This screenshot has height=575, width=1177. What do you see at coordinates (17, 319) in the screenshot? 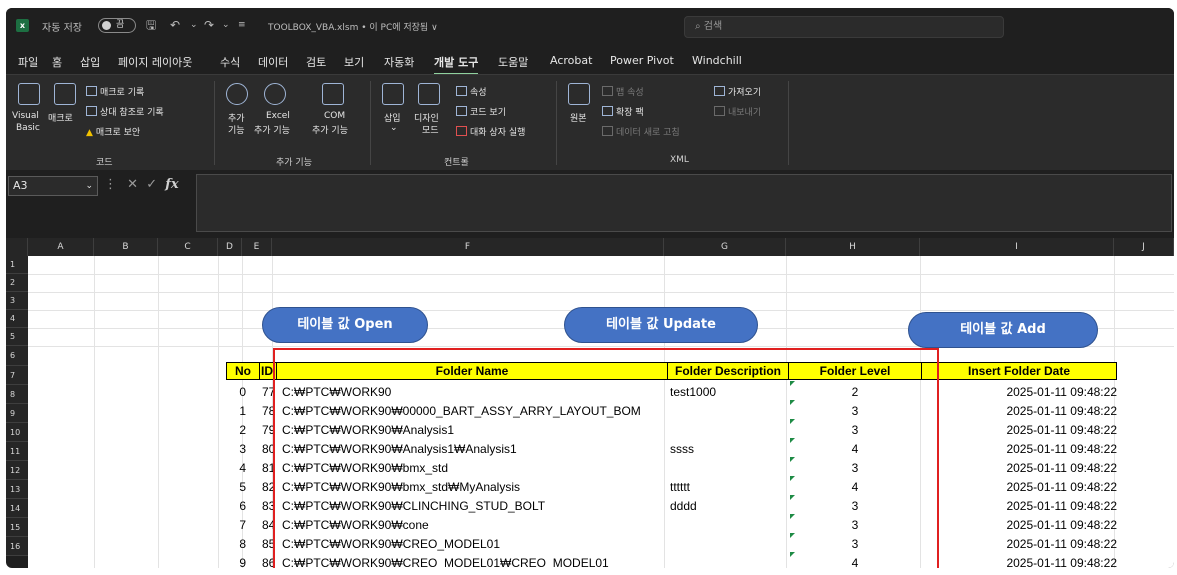
I see `row-header-4: 4` at bounding box center [17, 319].